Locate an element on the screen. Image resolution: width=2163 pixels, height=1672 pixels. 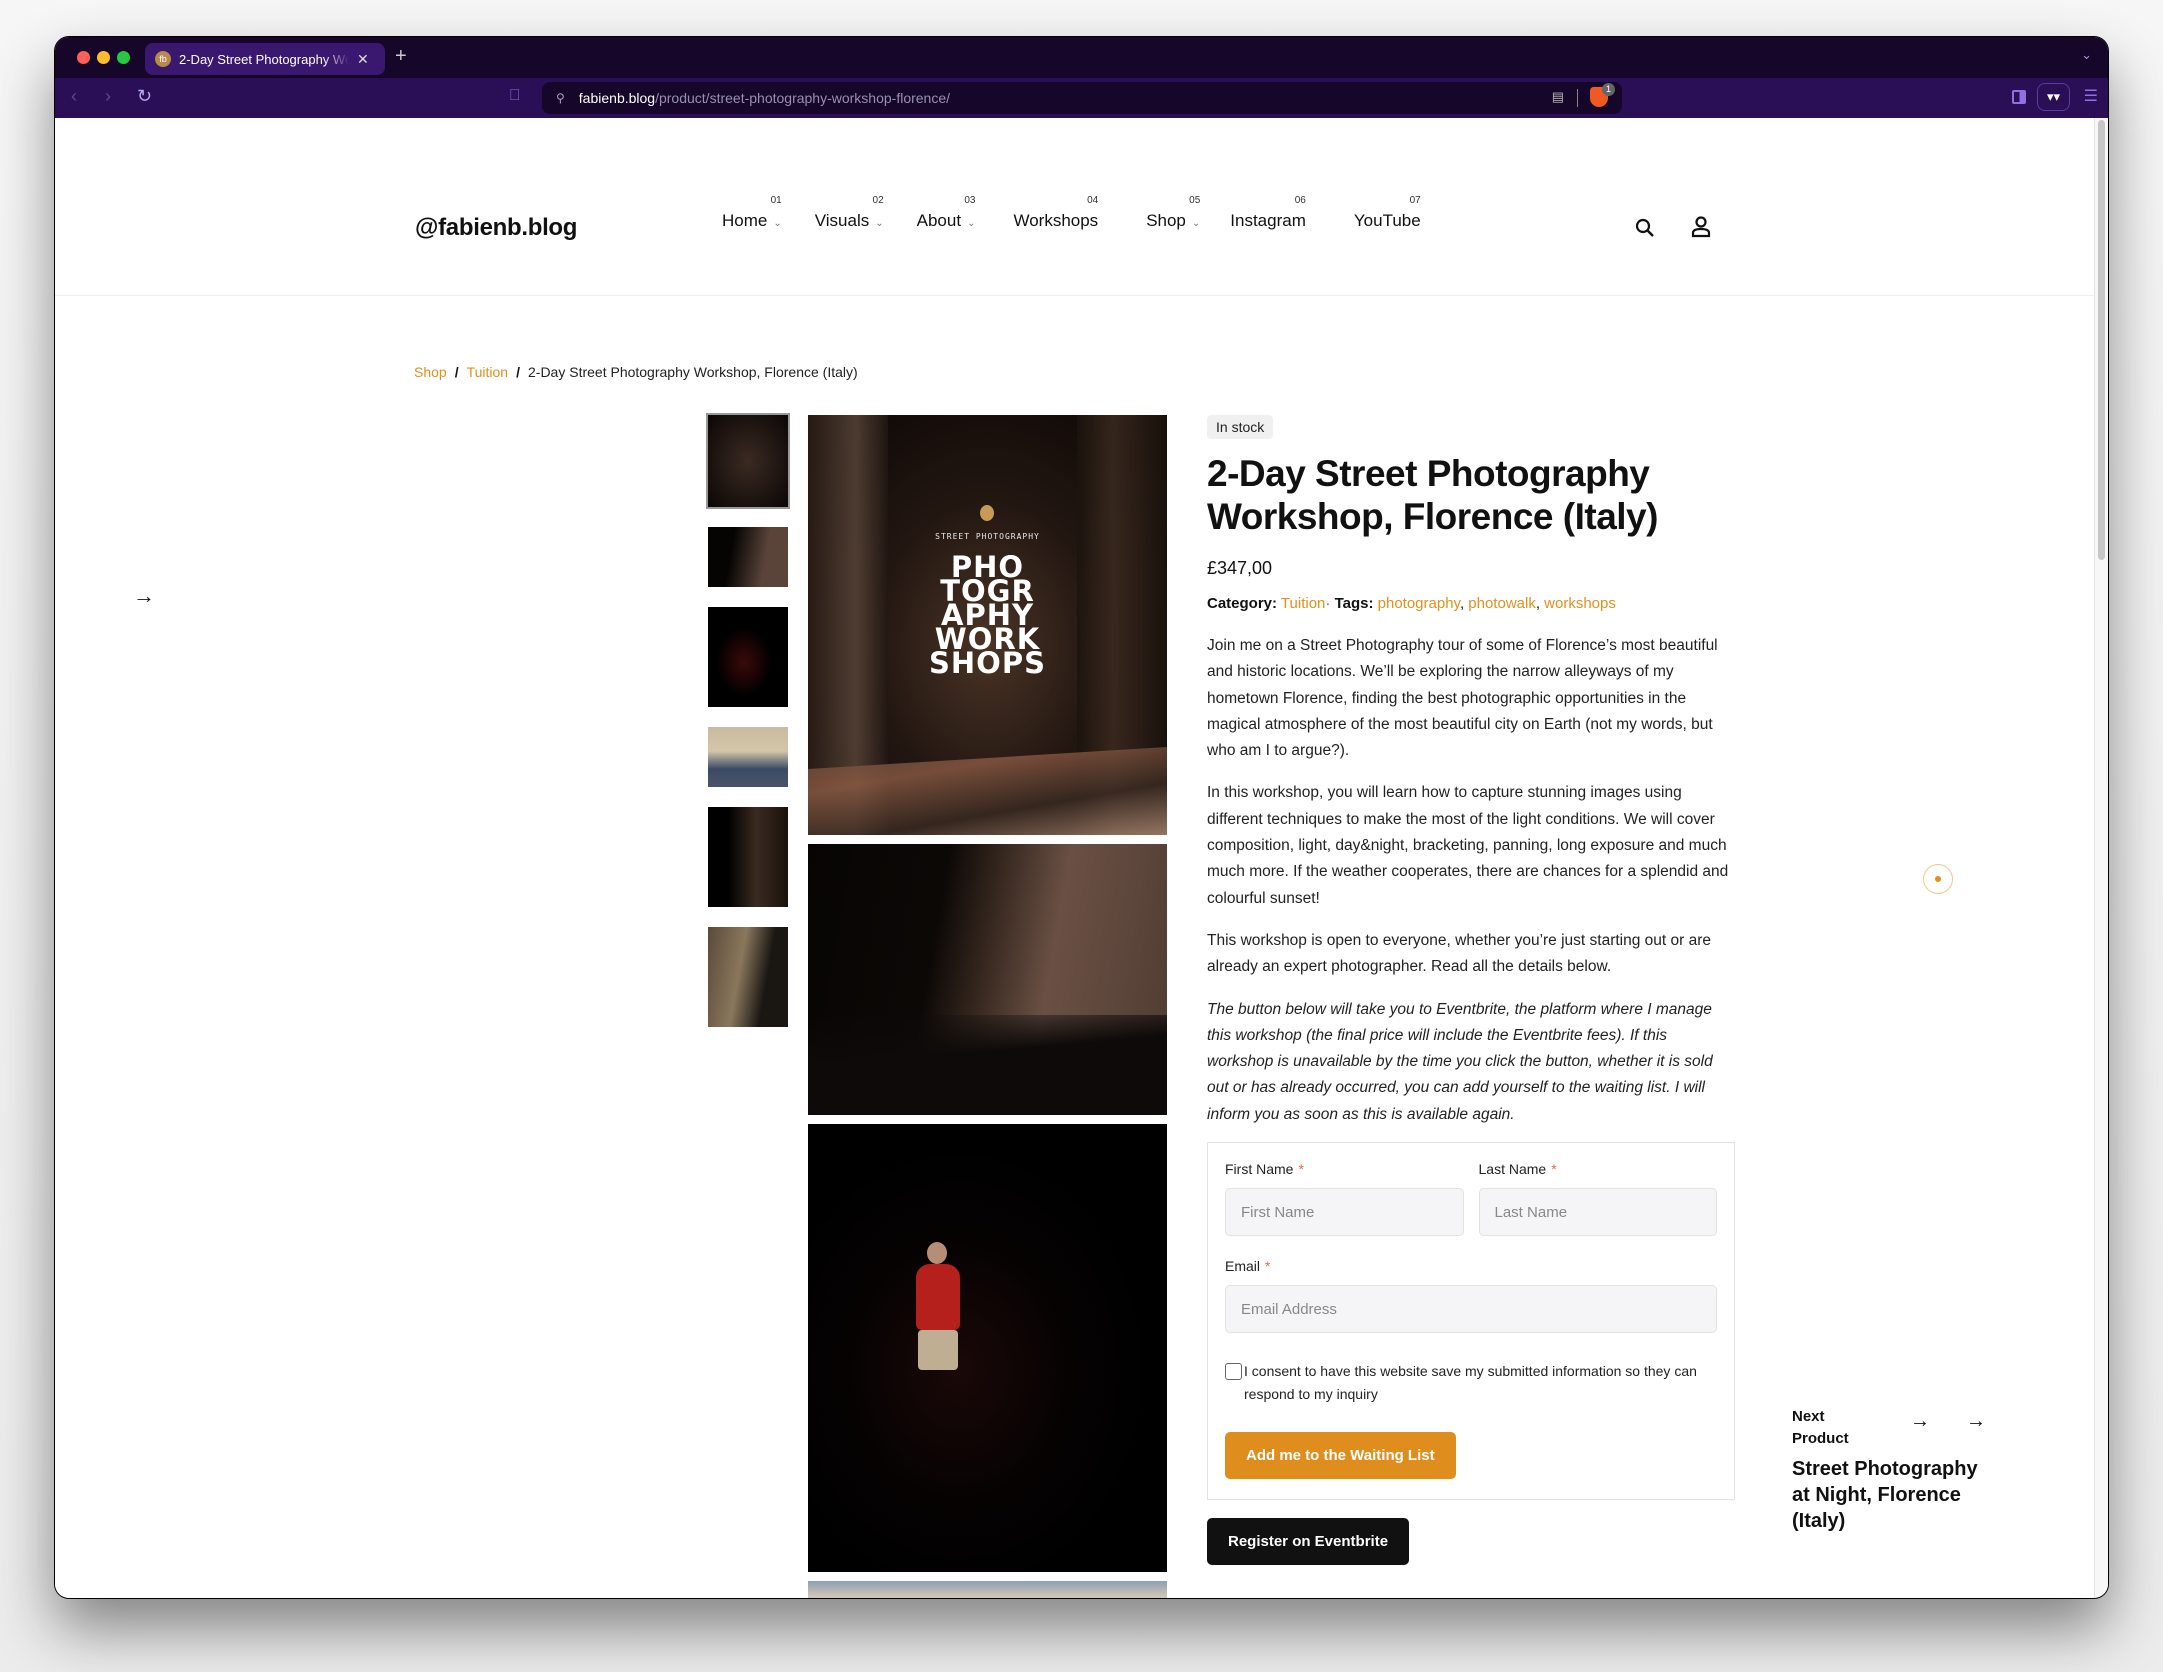
tag-link: photowalk is located at coordinates (1502, 603).